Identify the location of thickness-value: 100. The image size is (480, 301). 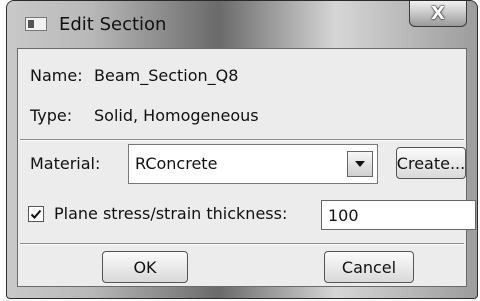
(343, 215).